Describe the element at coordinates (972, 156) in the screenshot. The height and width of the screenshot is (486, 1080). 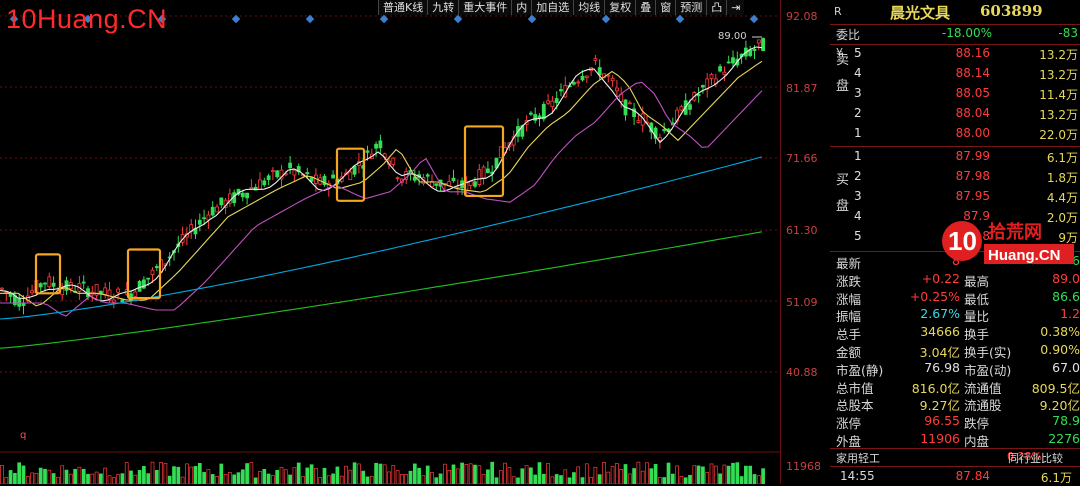
I see `buy-price: 87.99` at that location.